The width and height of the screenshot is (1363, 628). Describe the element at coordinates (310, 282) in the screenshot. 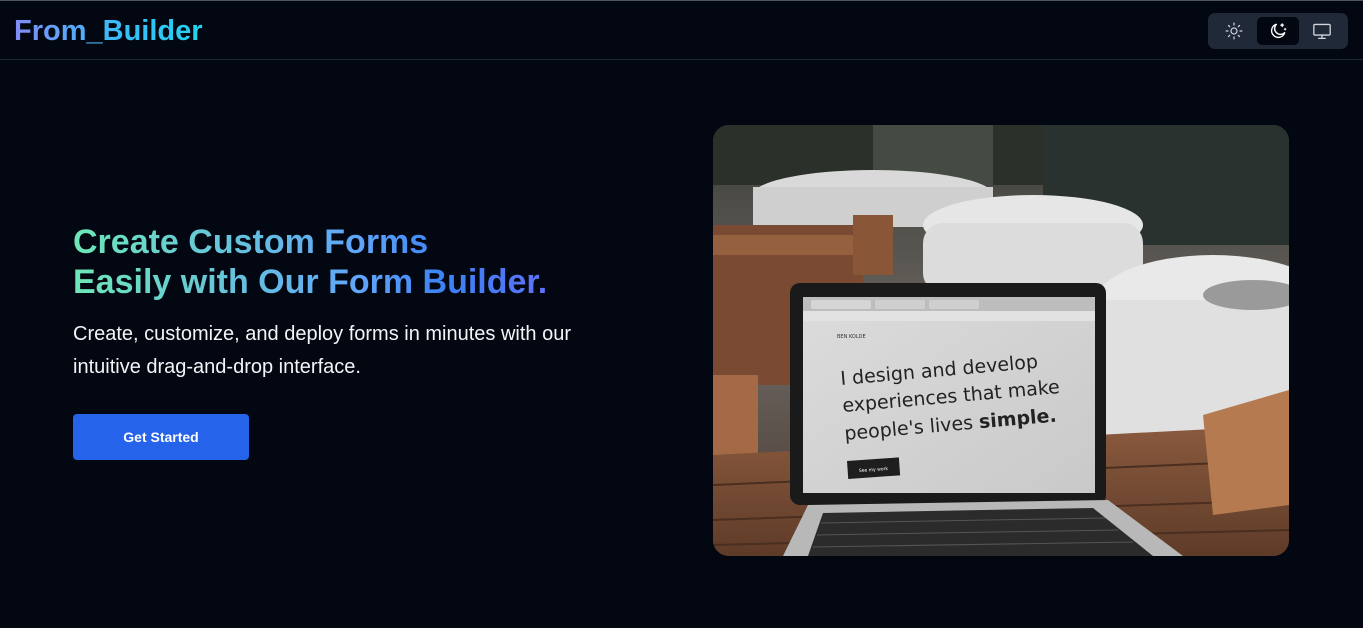

I see `hero-title-line-2: Easily with Our Form Builder.` at that location.